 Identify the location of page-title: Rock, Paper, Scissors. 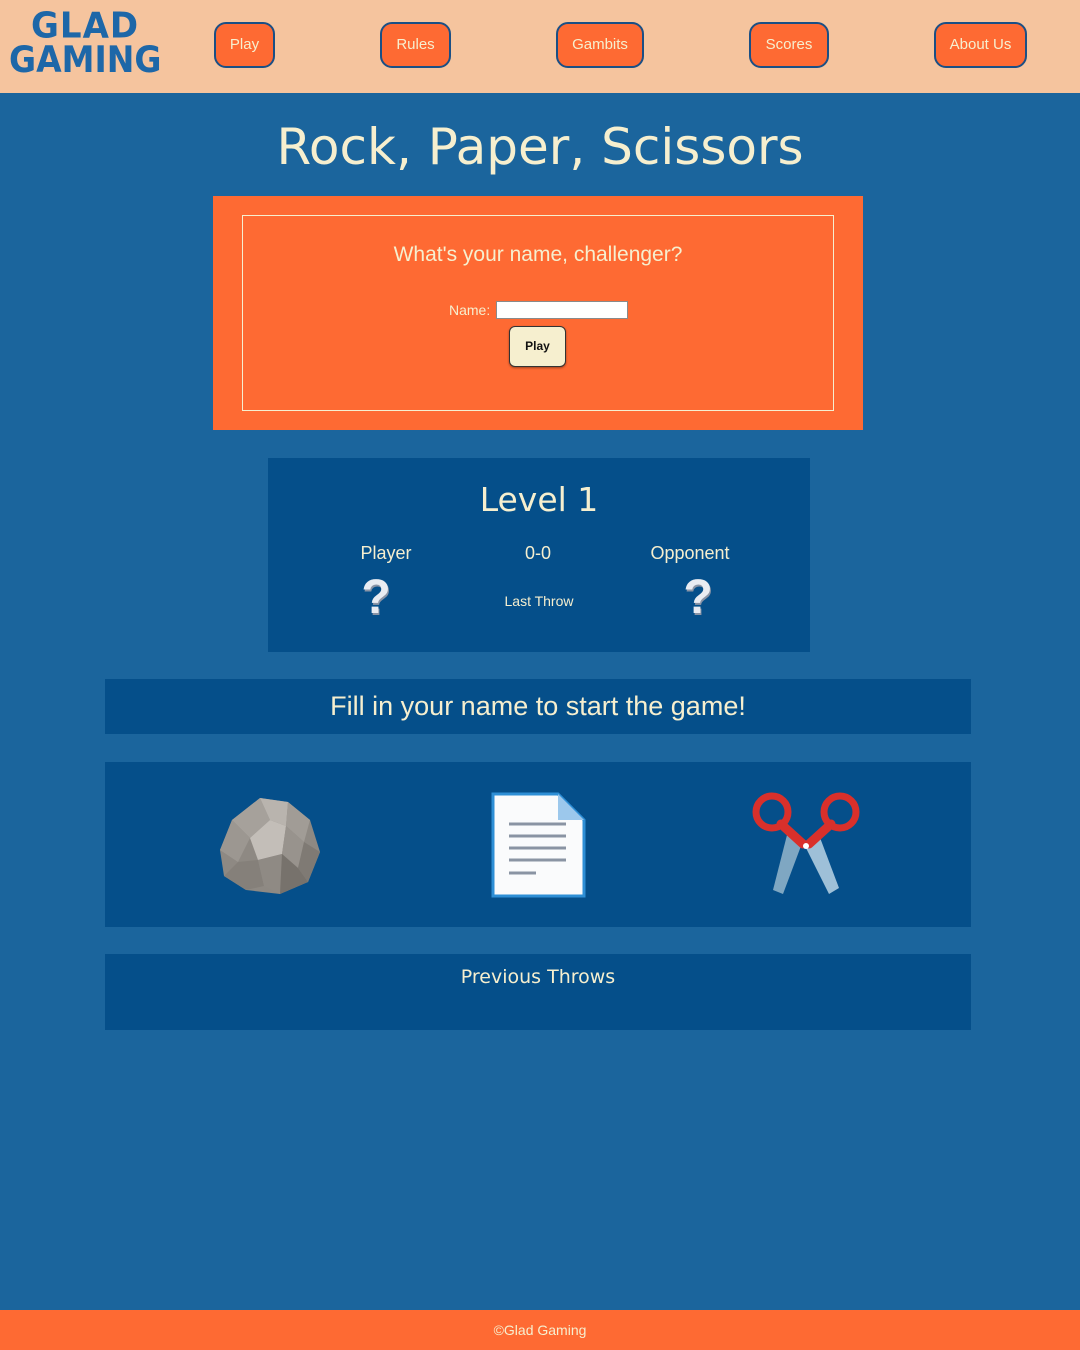
(540, 147).